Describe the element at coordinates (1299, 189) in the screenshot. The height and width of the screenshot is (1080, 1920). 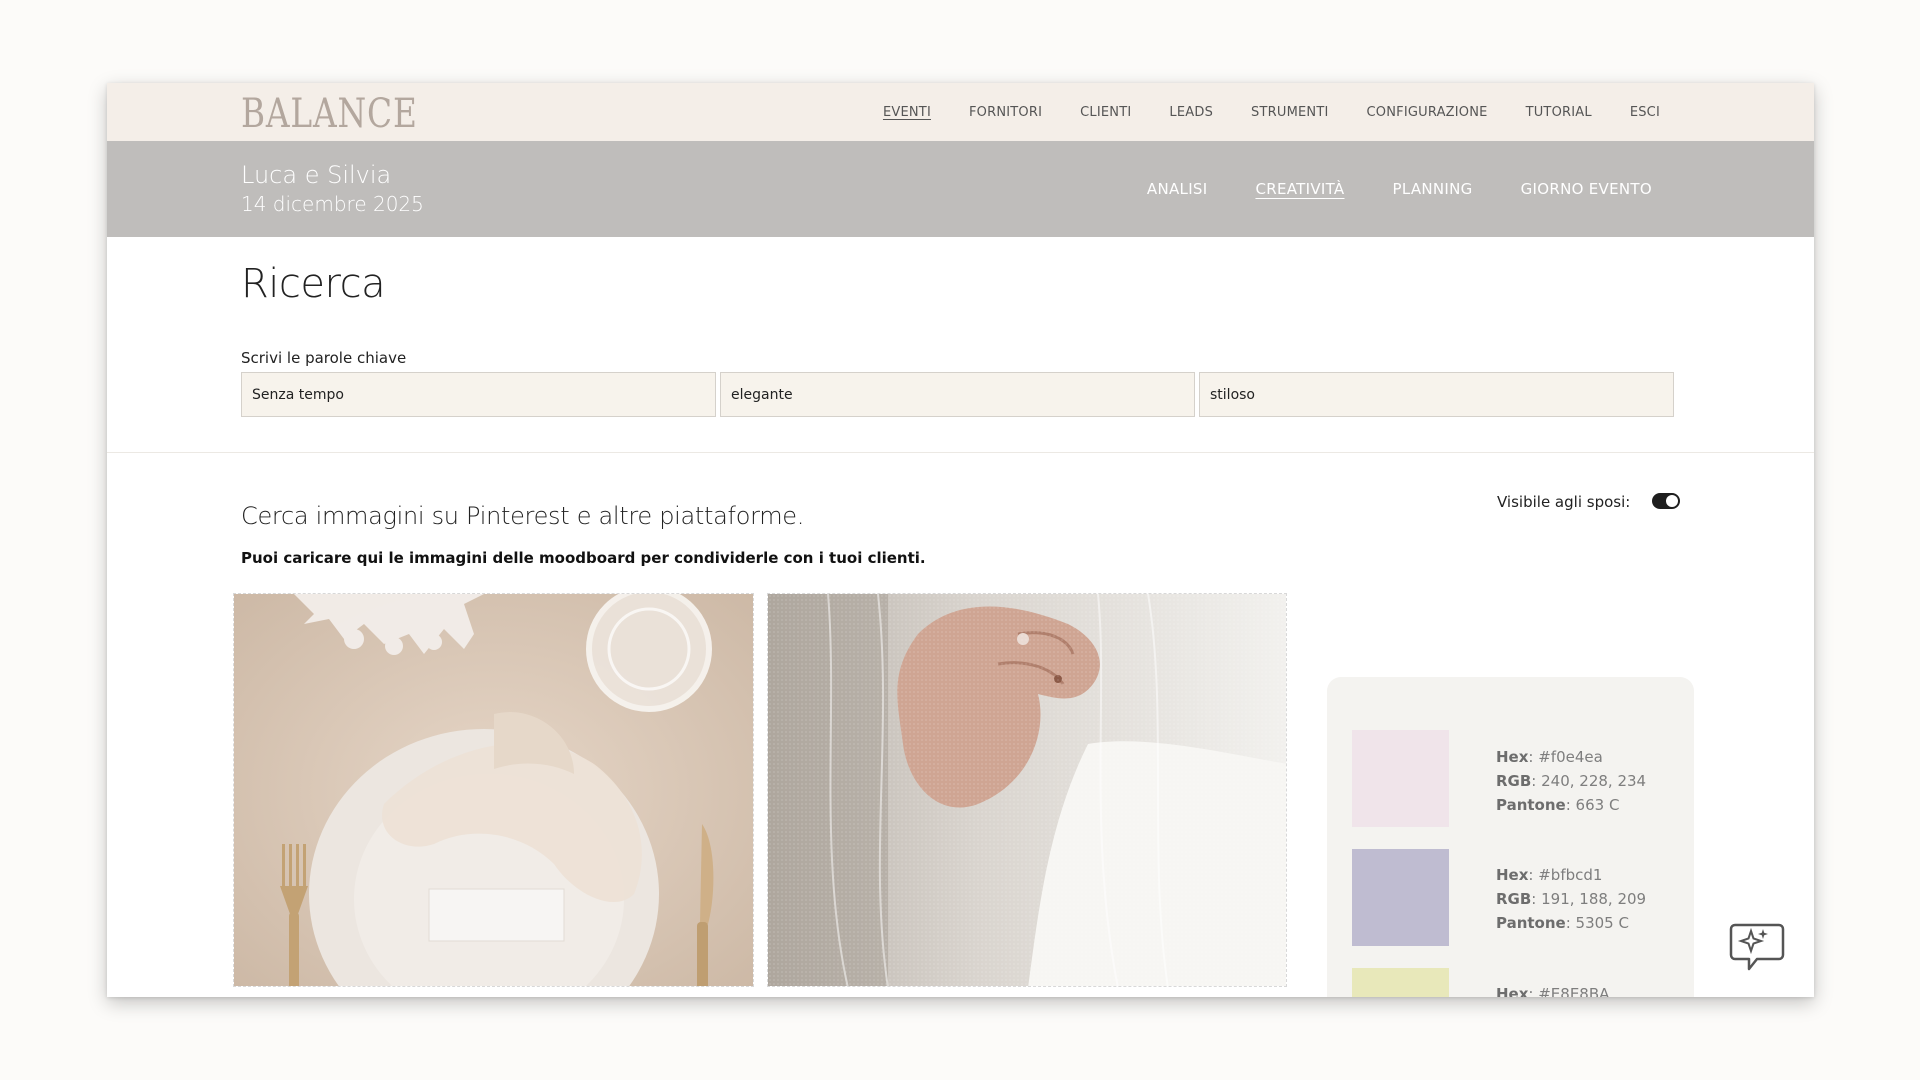
I see `tab-creativita: CREATIVITÀ` at that location.